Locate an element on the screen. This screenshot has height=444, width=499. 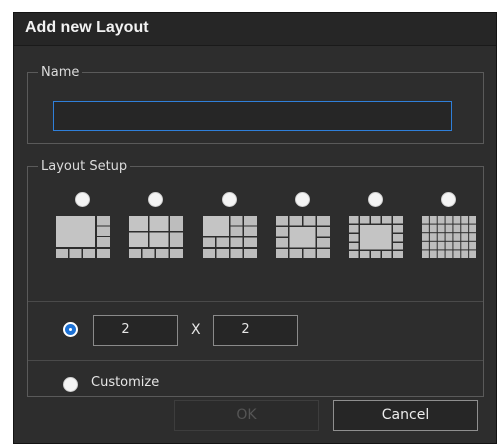
dialog-titlebar: Add new Layout is located at coordinates (255, 29).